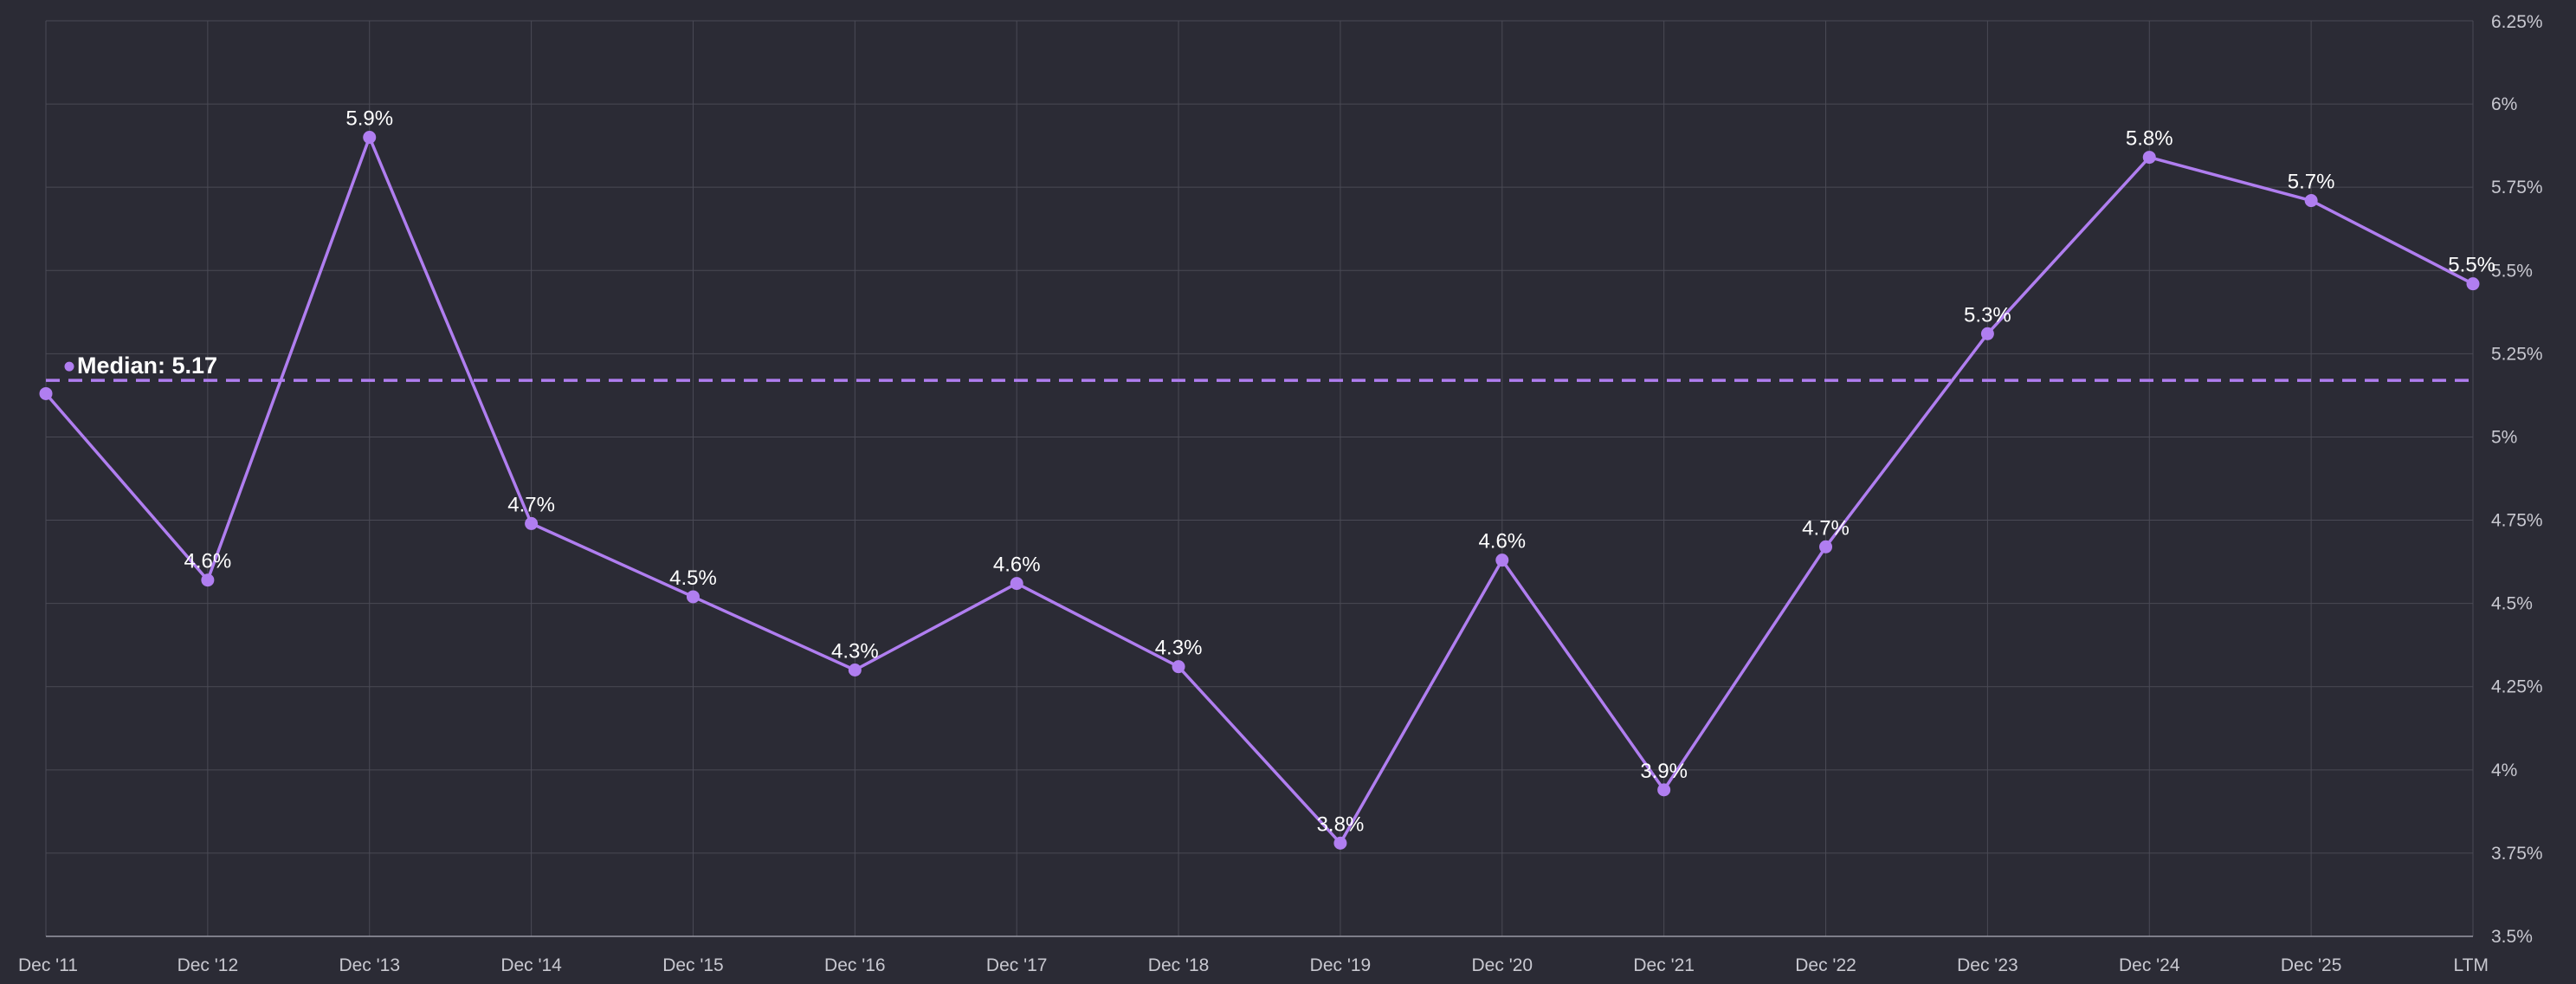 Image resolution: width=2576 pixels, height=984 pixels. What do you see at coordinates (369, 965) in the screenshot?
I see `x-tick-label: Dec '13` at bounding box center [369, 965].